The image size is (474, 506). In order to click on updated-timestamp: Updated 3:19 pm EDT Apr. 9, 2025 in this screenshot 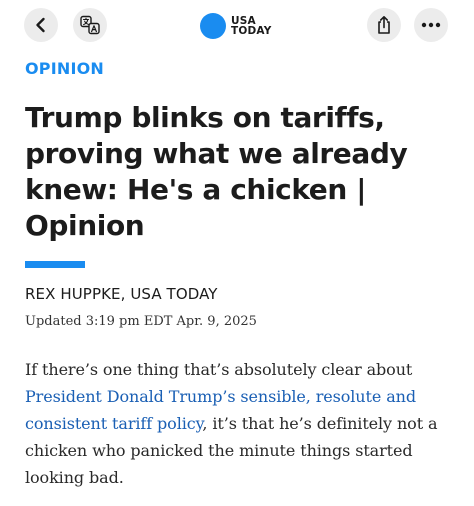, I will do `click(141, 321)`.